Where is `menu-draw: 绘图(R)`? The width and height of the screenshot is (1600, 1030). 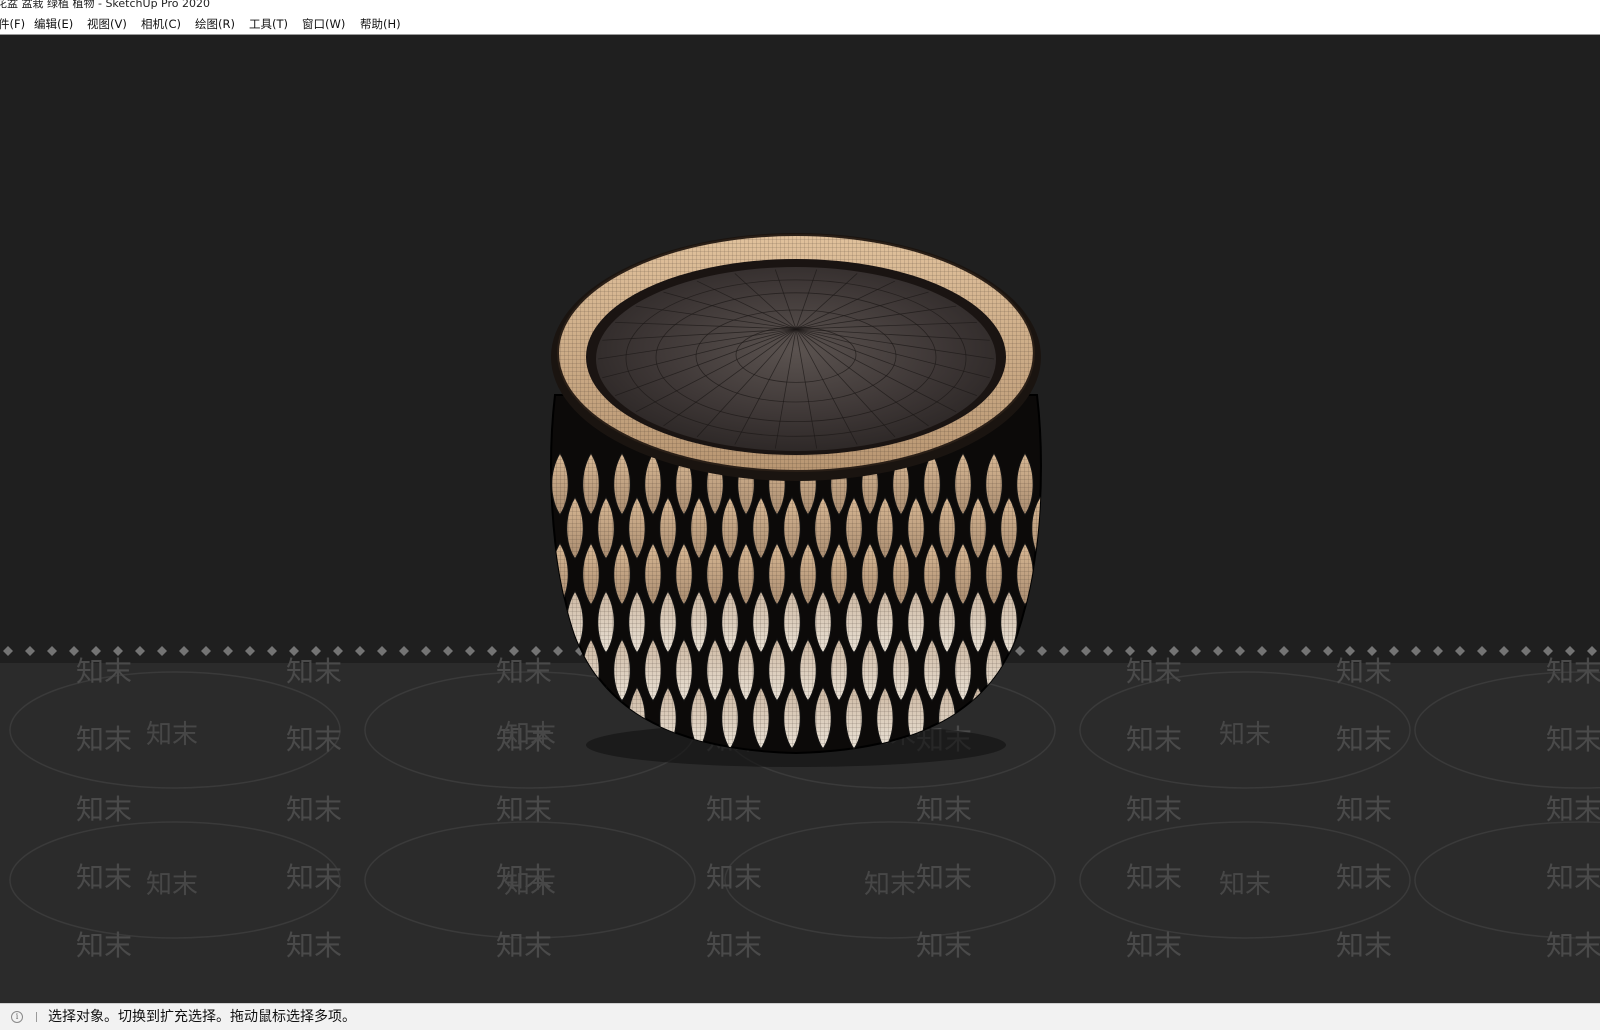
menu-draw: 绘图(R) is located at coordinates (215, 24).